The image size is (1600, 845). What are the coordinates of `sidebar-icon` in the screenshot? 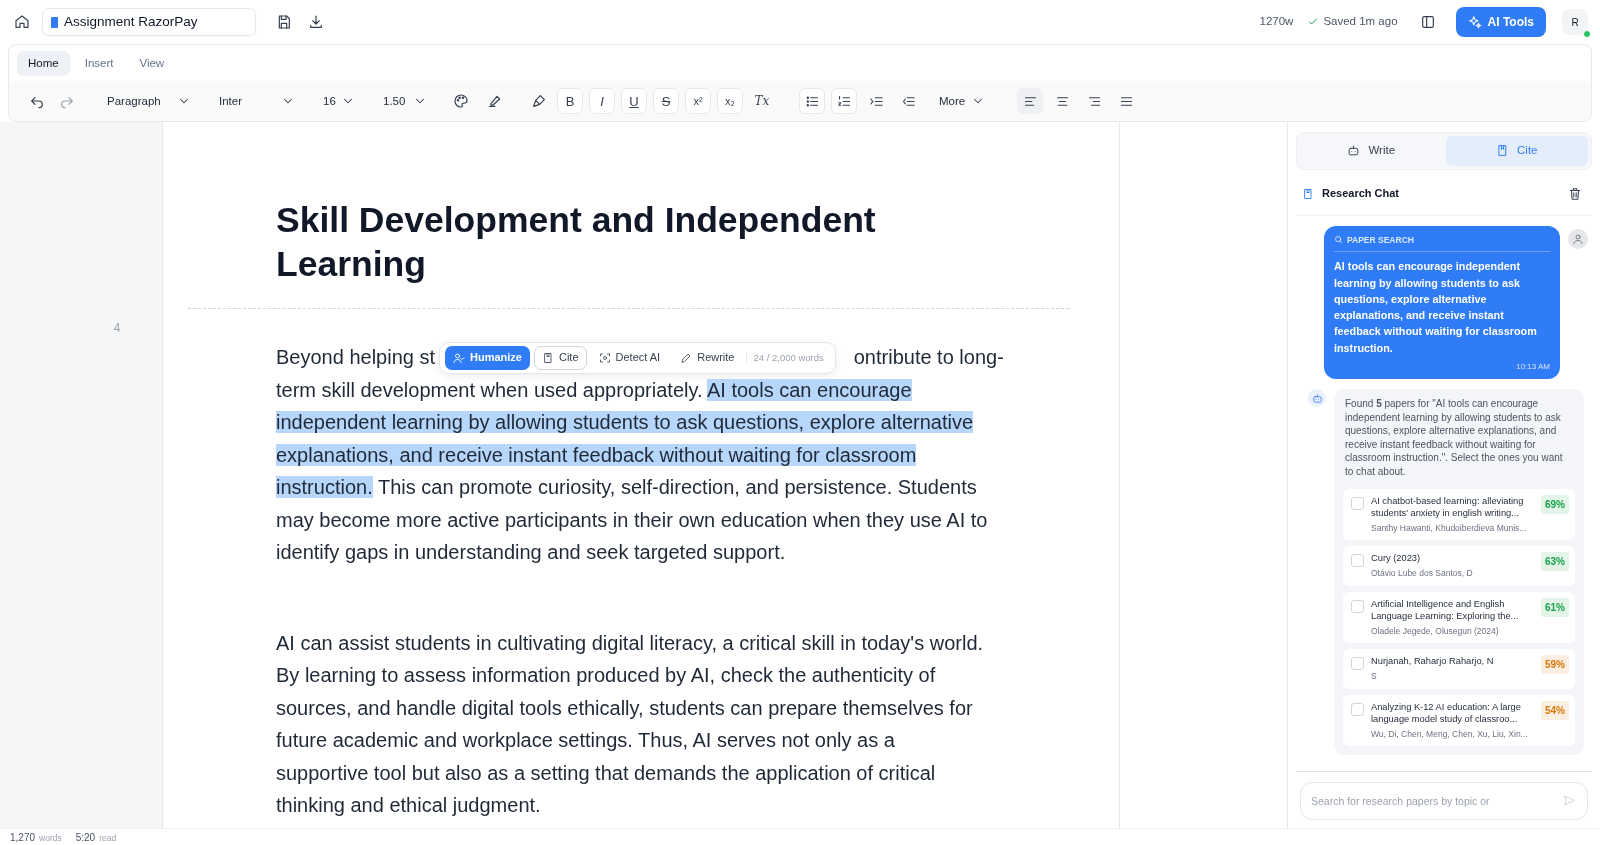 It's located at (1427, 22).